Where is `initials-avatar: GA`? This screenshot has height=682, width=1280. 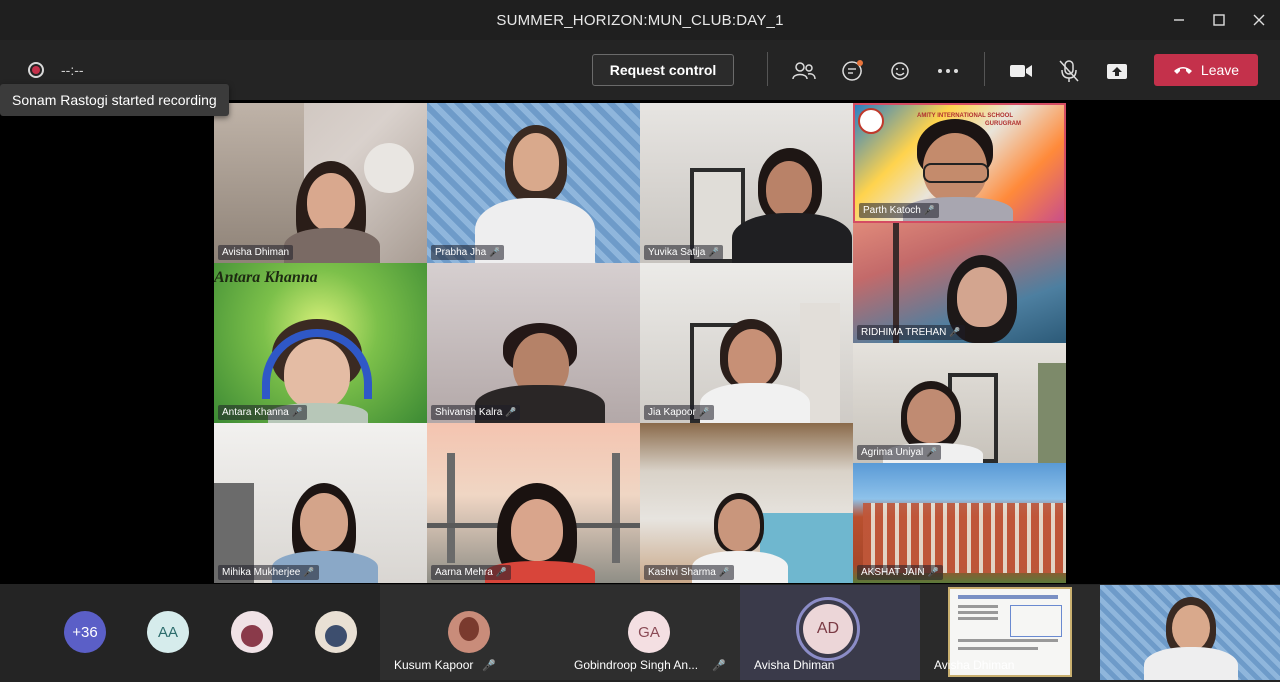
initials-avatar: GA is located at coordinates (649, 632).